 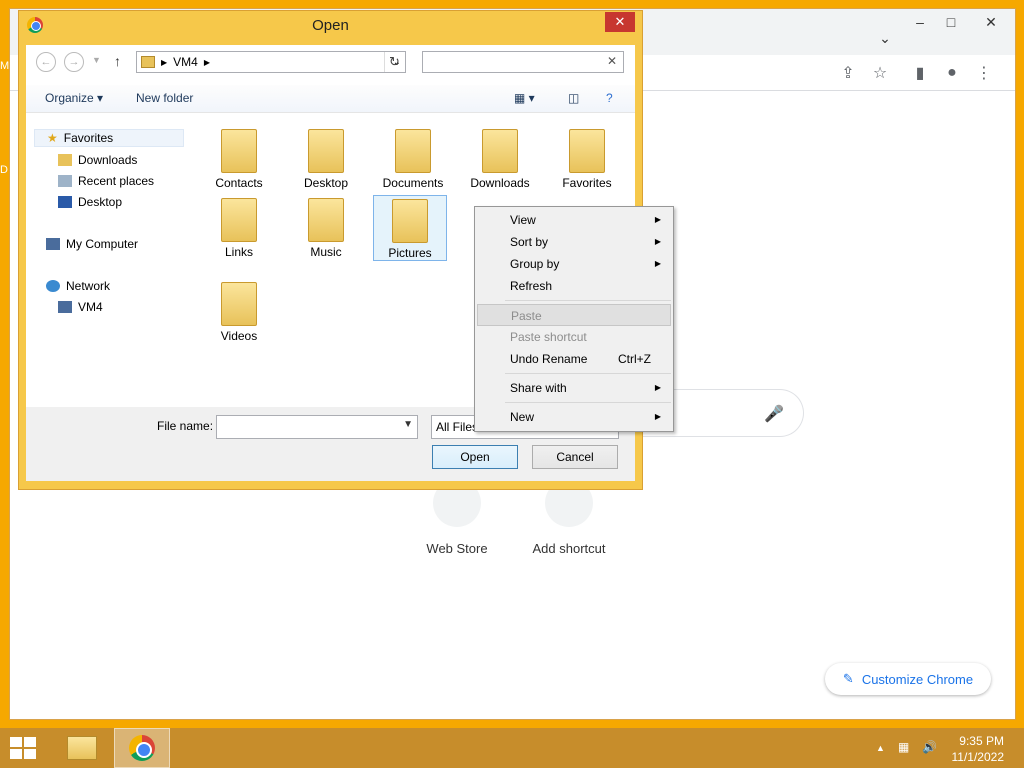 What do you see at coordinates (74, 62) in the screenshot?
I see `forward-button: →` at bounding box center [74, 62].